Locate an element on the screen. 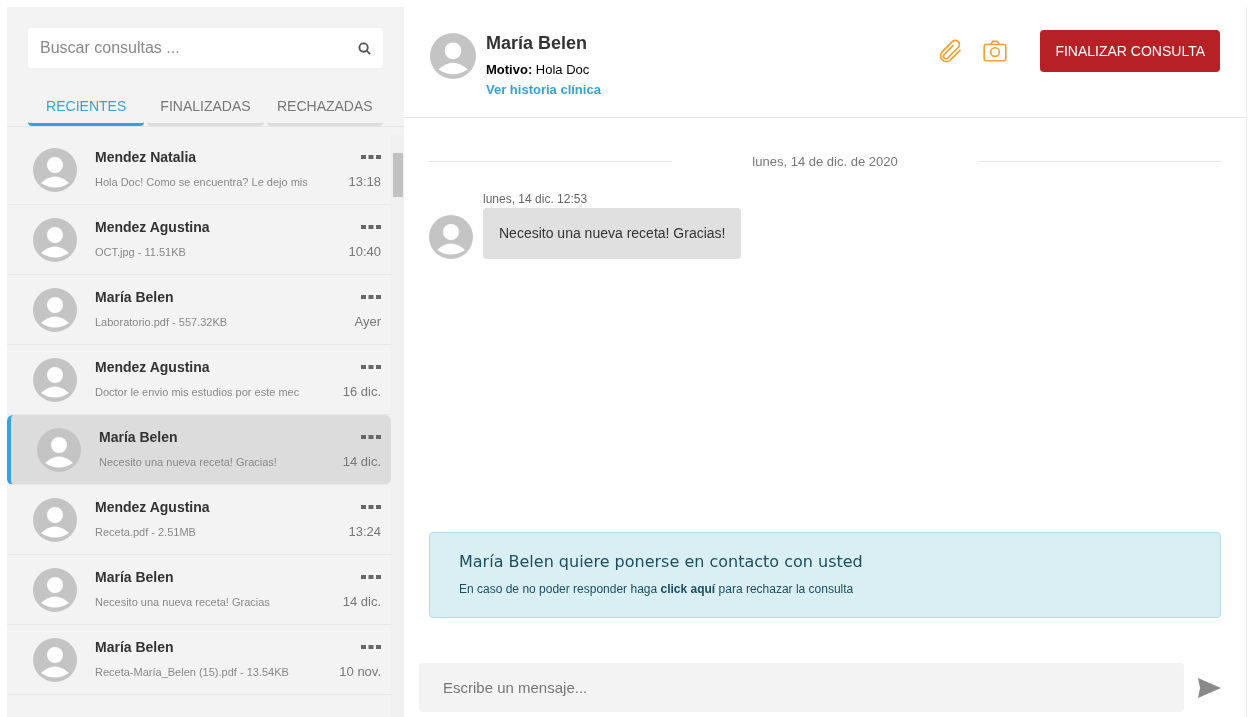 This screenshot has width=1254, height=717. search-icon is located at coordinates (364, 48).